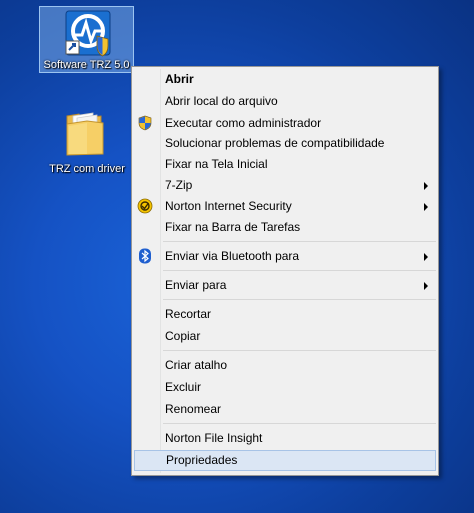  Describe the element at coordinates (183, 336) in the screenshot. I see `menu-item-label: Copiar` at that location.